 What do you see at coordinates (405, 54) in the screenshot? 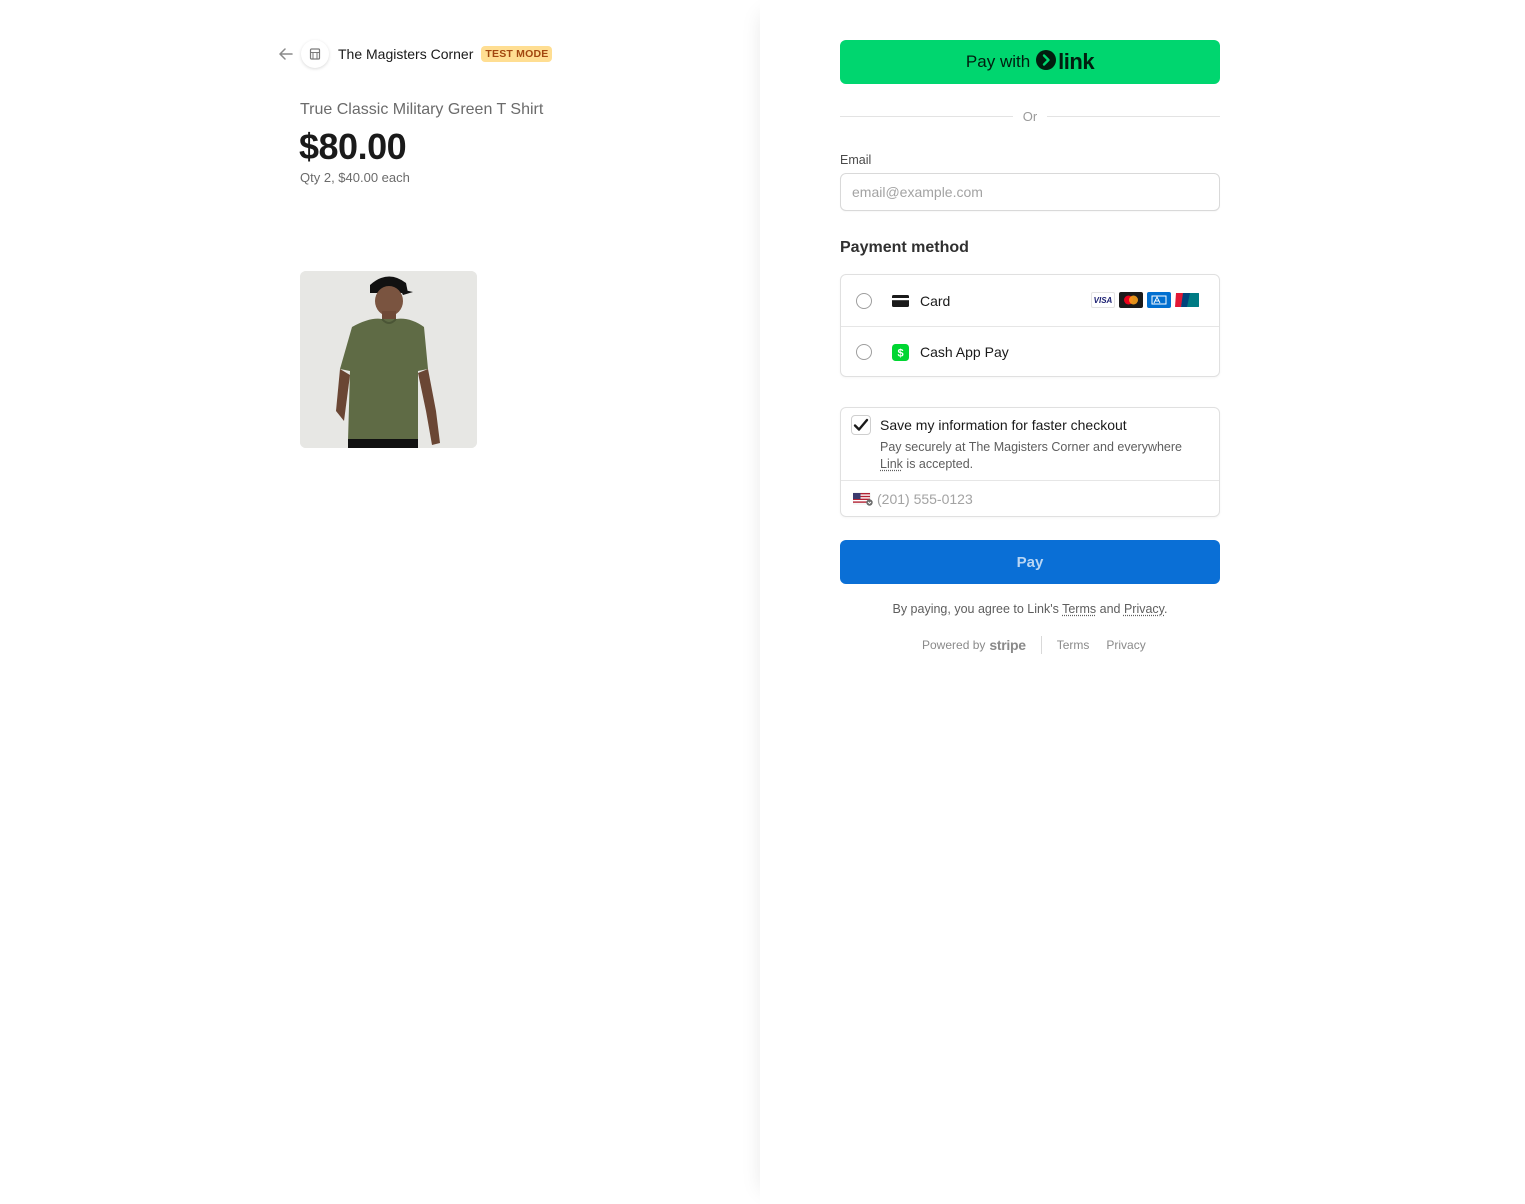
I see `store-name: The Magisters Corner` at bounding box center [405, 54].